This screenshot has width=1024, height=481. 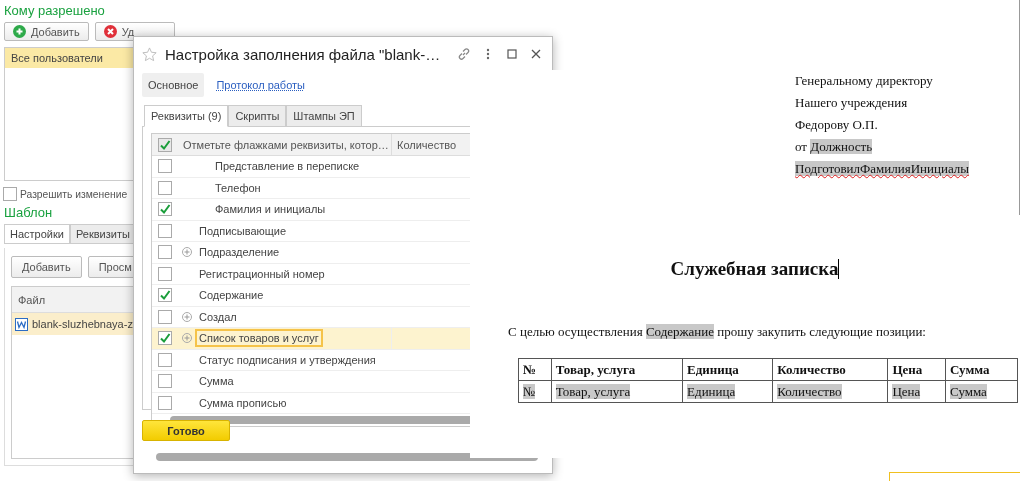 What do you see at coordinates (981, 369) in the screenshot?
I see `table-header-cell: Сумма` at bounding box center [981, 369].